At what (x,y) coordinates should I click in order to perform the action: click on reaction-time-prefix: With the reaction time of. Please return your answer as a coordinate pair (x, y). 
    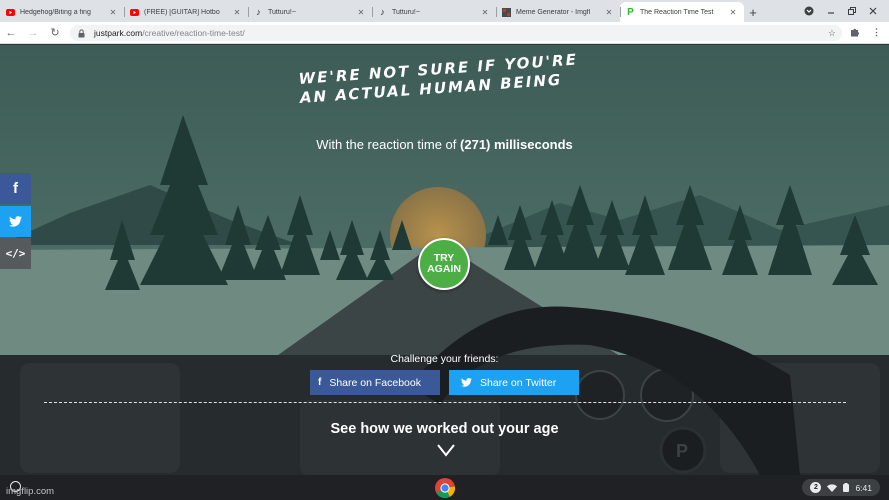
    Looking at the image, I should click on (386, 144).